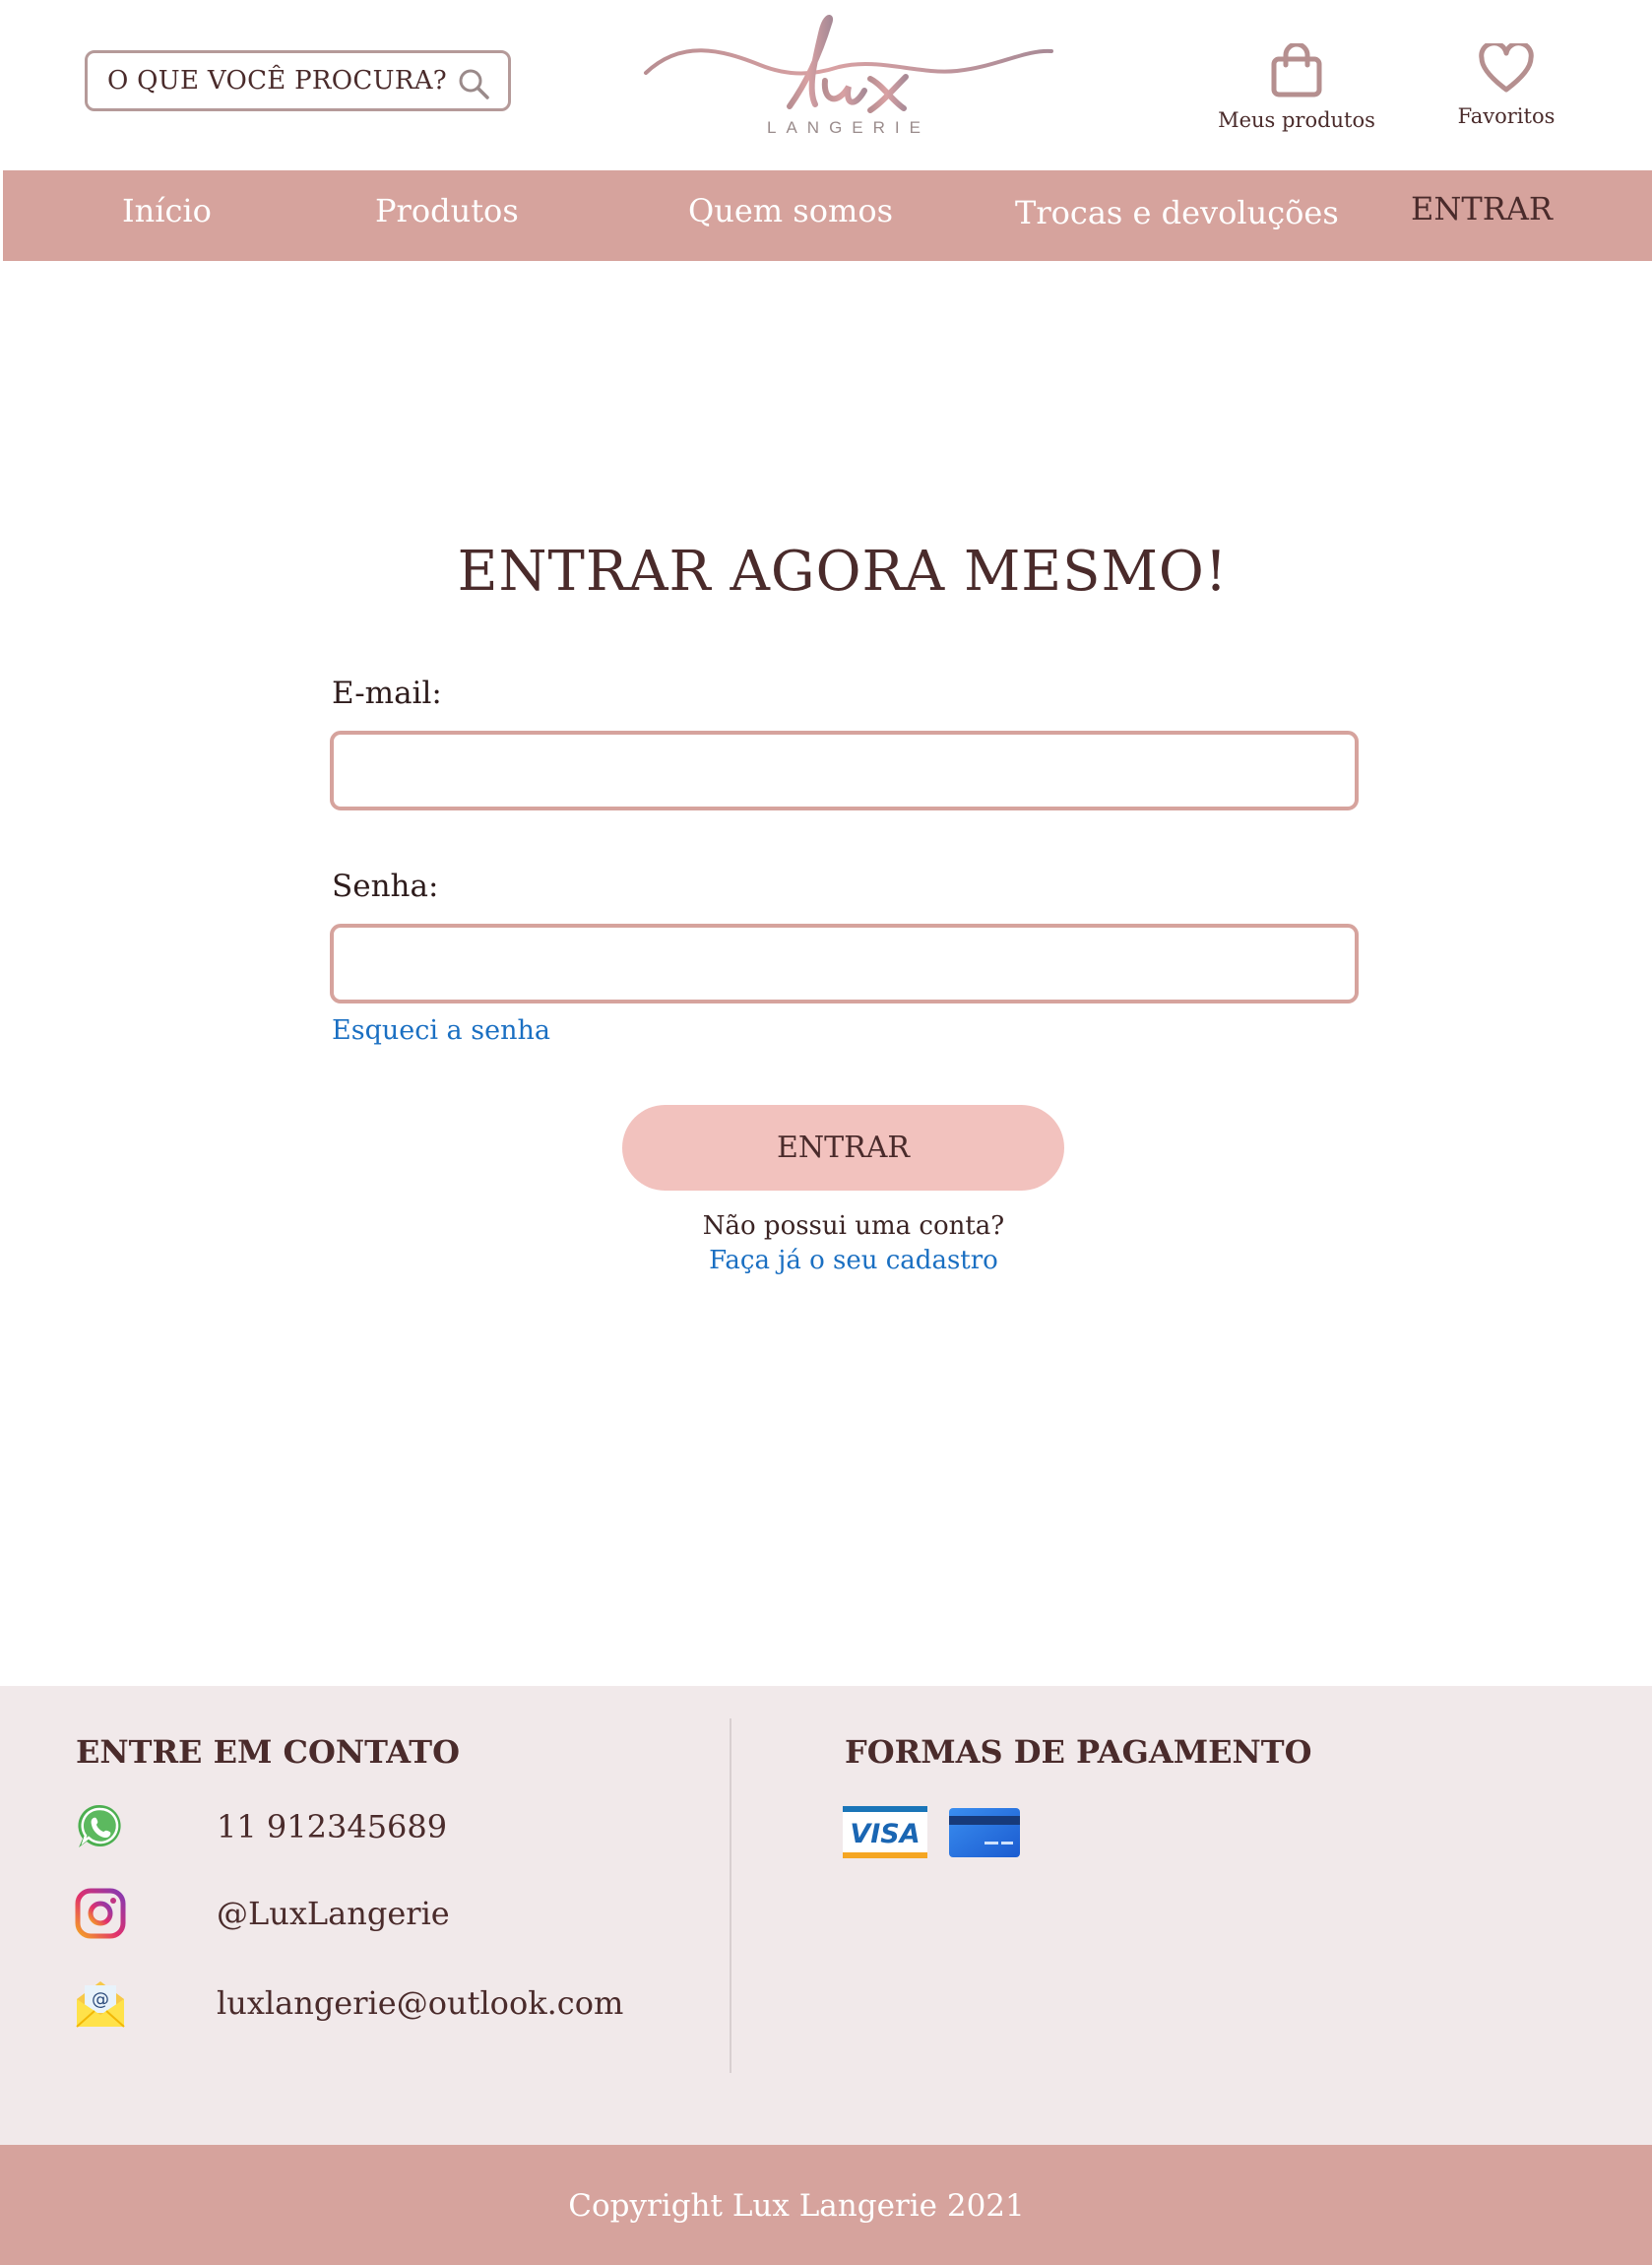 This screenshot has width=1652, height=2265. I want to click on nav-item-quem-somos: Quem somos, so click(790, 210).